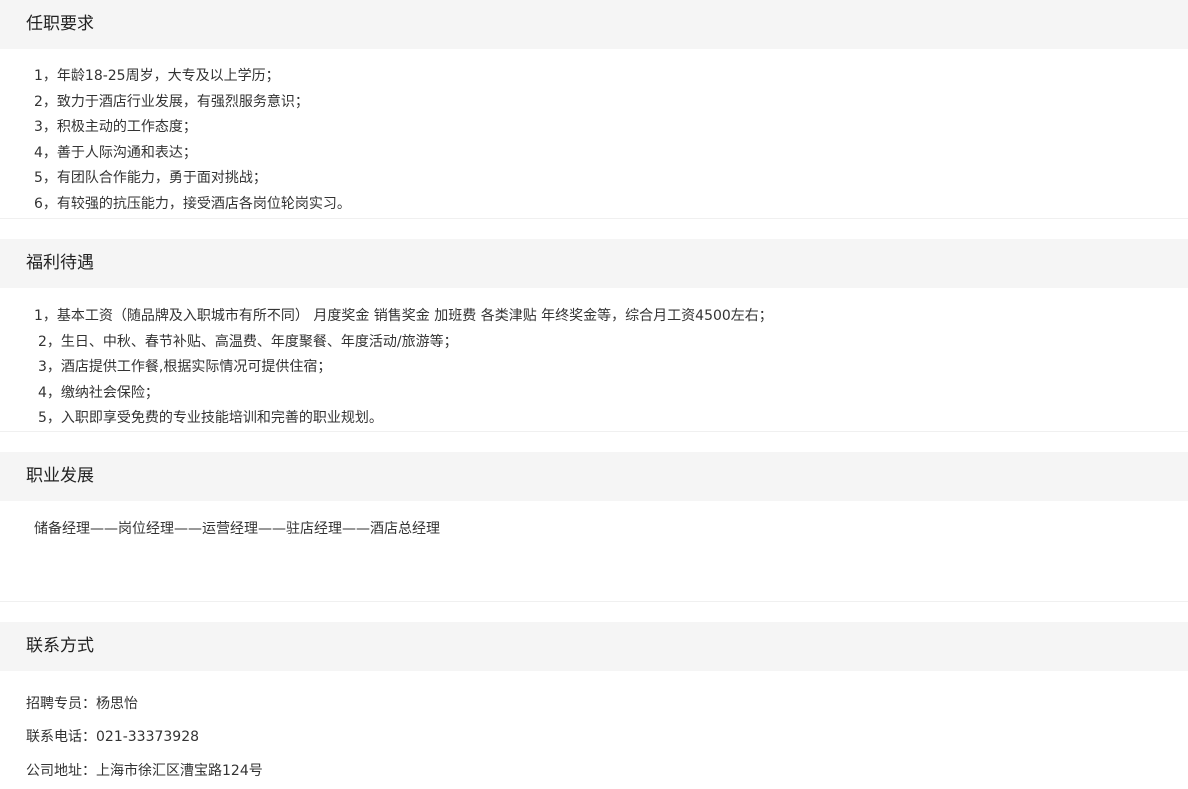 Image resolution: width=1188 pixels, height=789 pixels. Describe the element at coordinates (594, 263) in the screenshot. I see `benefits-heading: 福利待遇` at that location.